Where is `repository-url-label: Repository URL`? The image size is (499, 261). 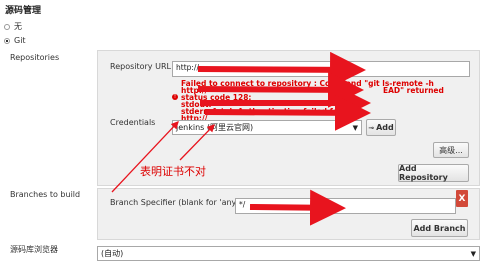 repository-url-label: Repository URL is located at coordinates (140, 66).